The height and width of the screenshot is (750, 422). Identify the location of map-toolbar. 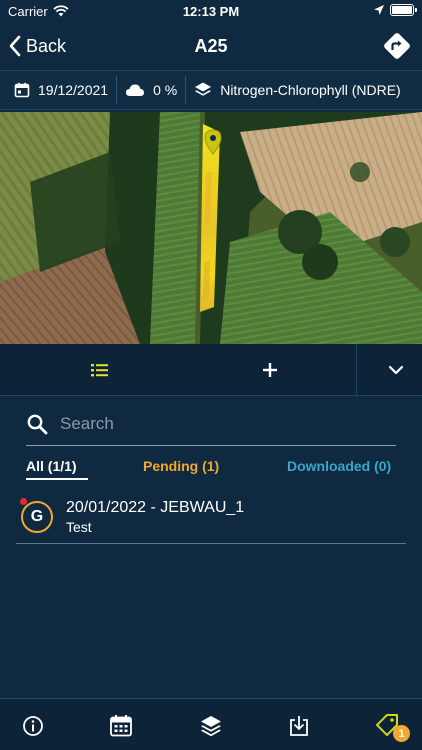
(211, 370).